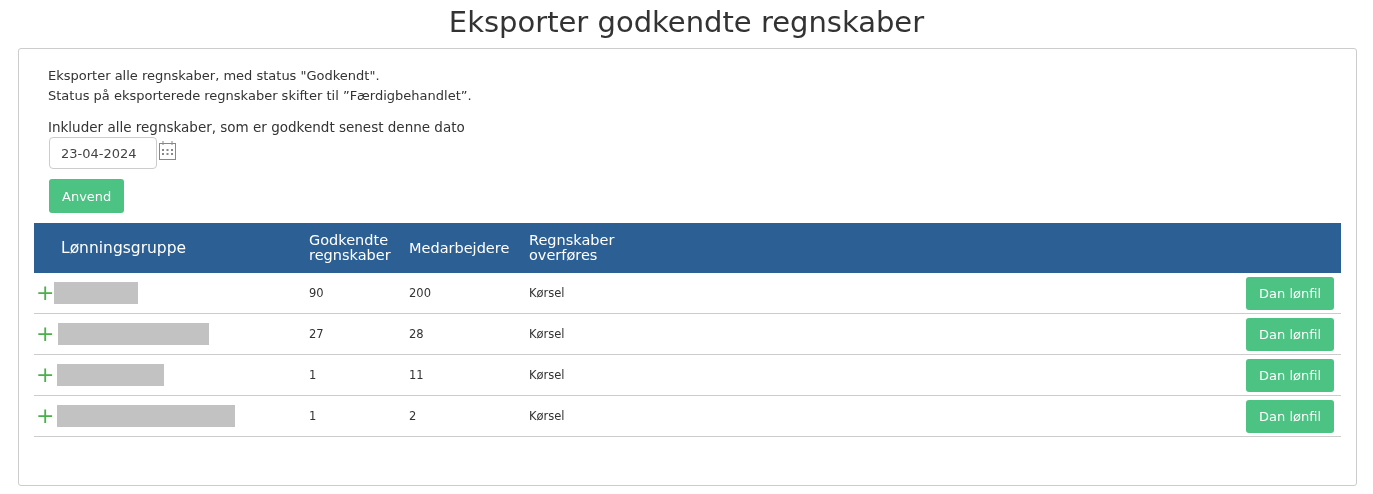  Describe the element at coordinates (167, 150) in the screenshot. I see `calendar-icon` at that location.